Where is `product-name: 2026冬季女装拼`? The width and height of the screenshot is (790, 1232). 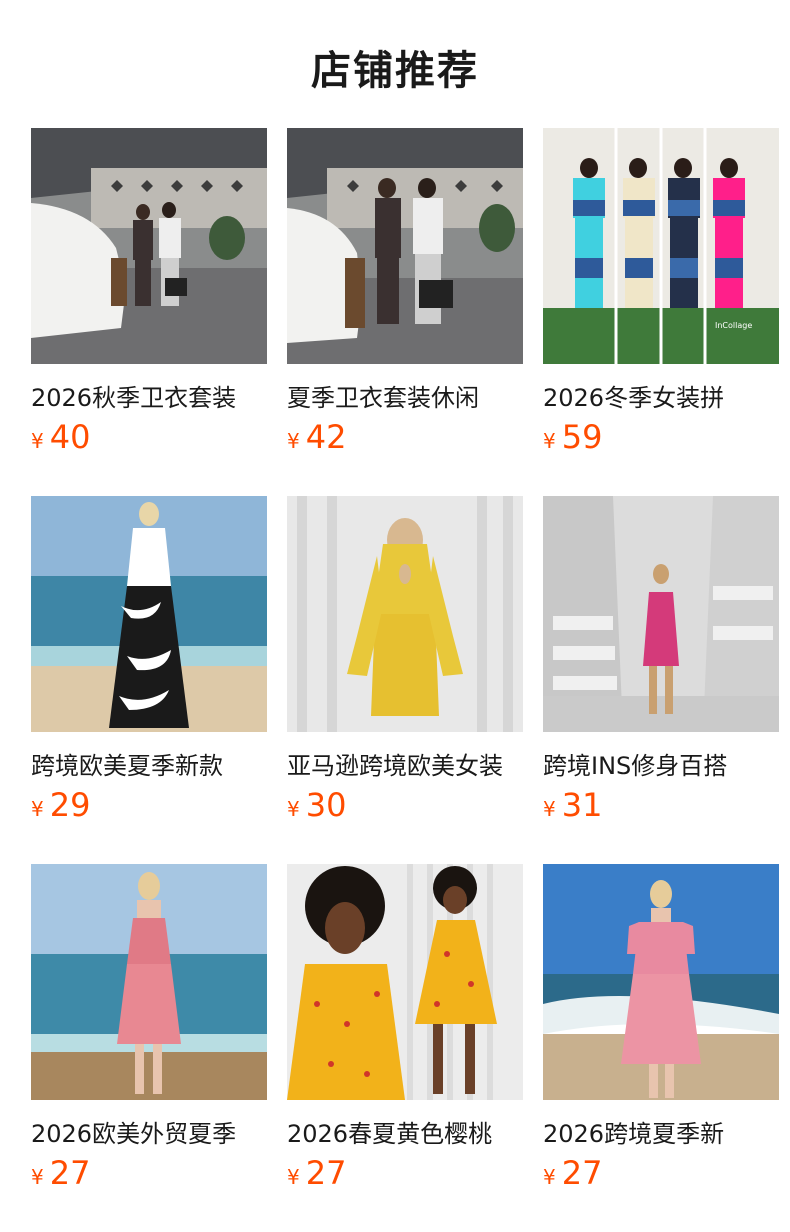
product-name: 2026冬季女装拼 is located at coordinates (634, 398).